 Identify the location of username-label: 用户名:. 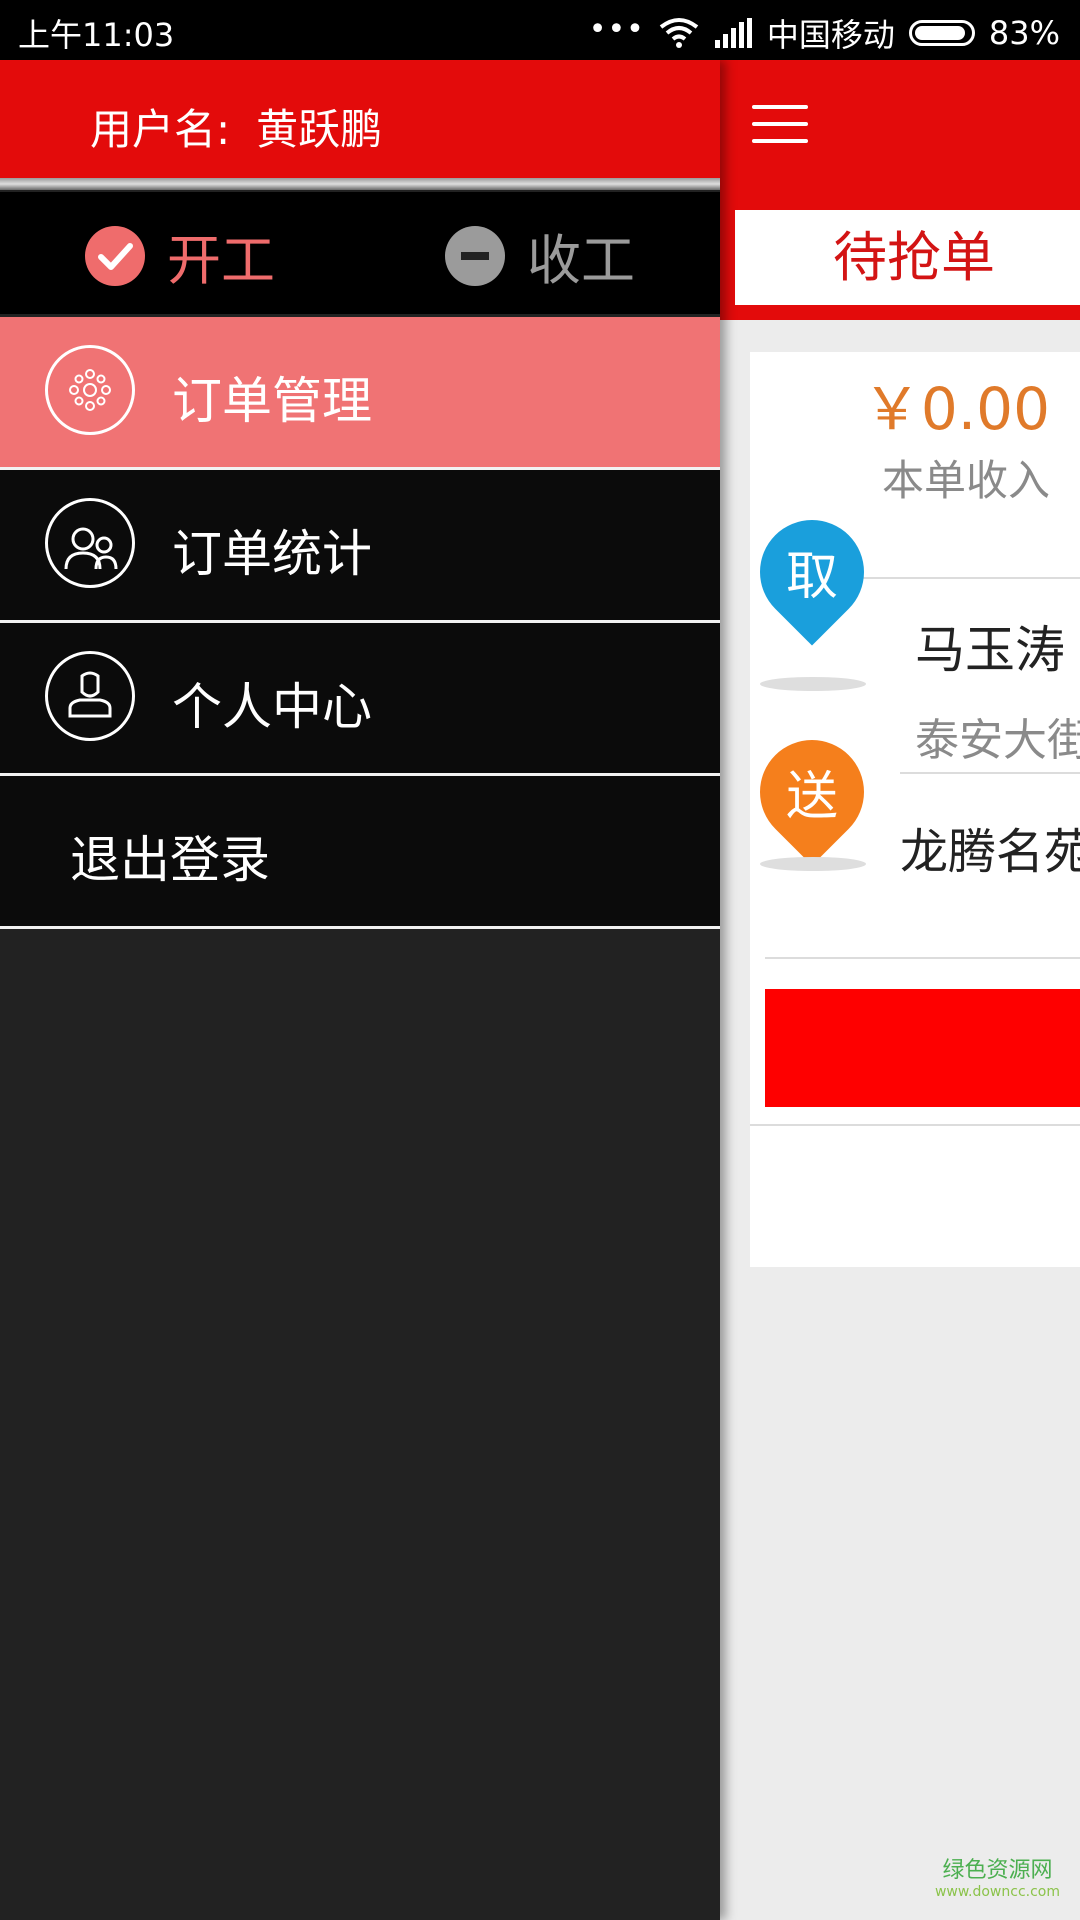
(160, 129).